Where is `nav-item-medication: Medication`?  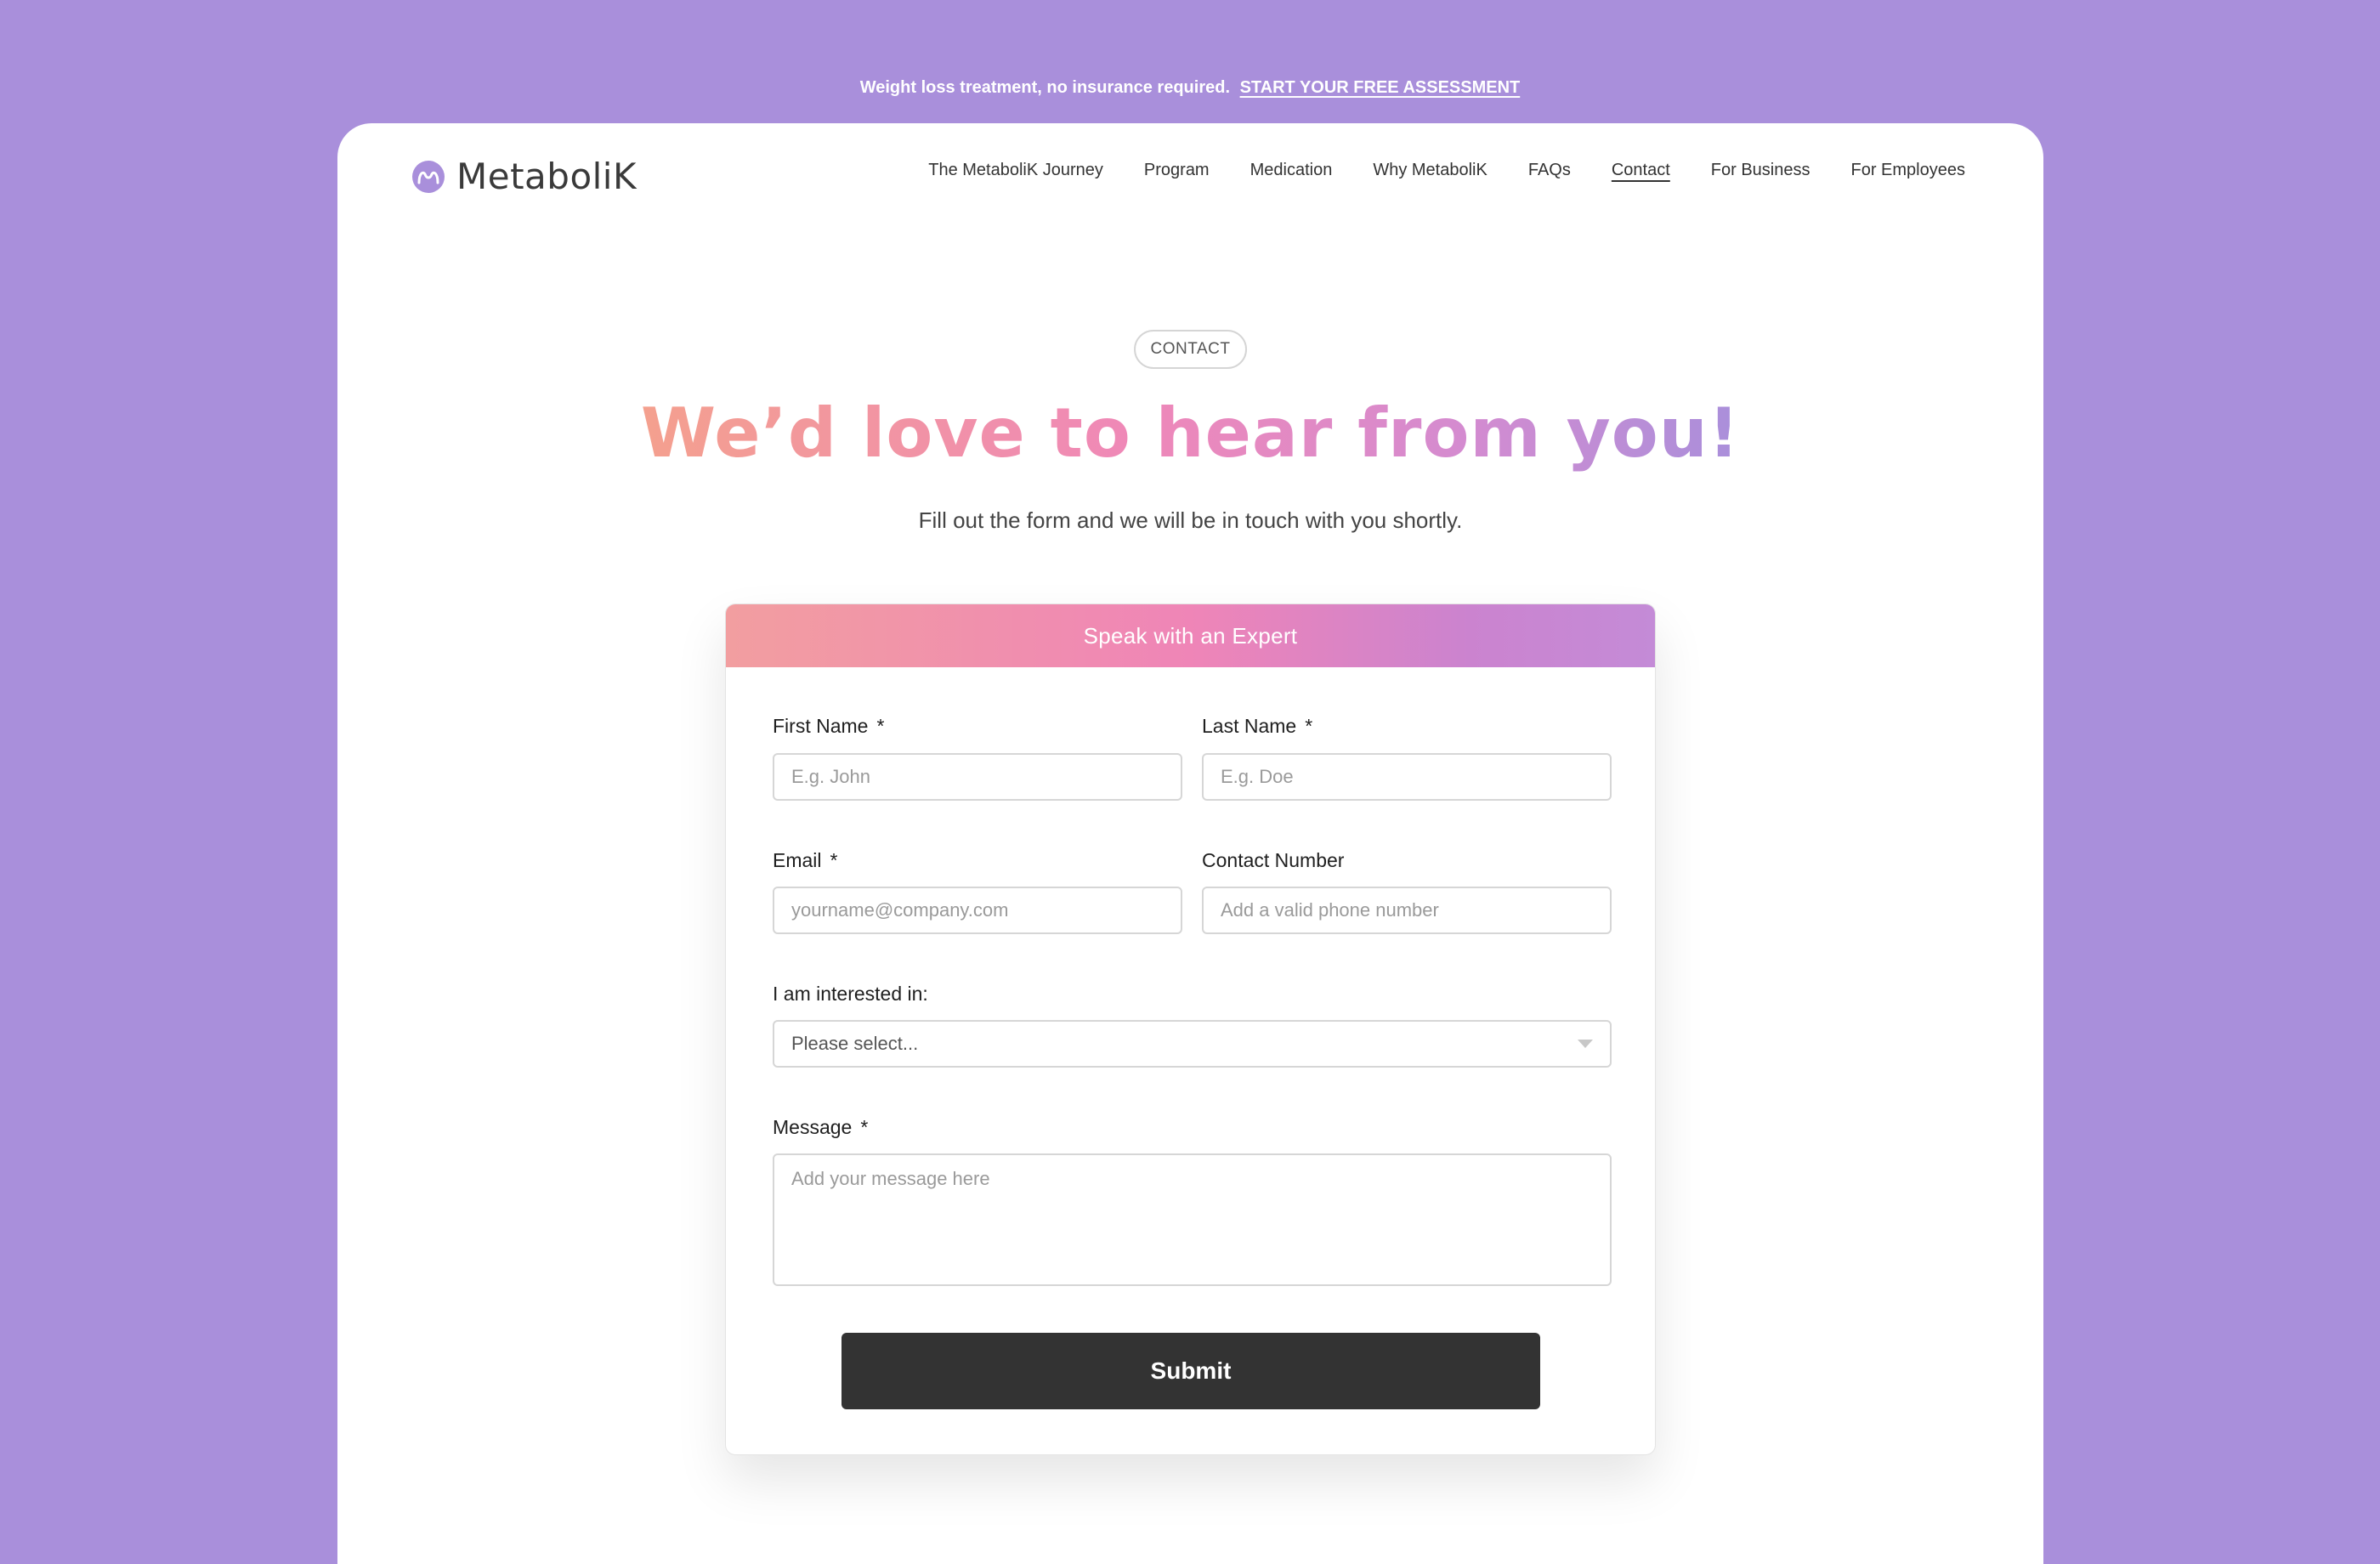 nav-item-medication: Medication is located at coordinates (1291, 170).